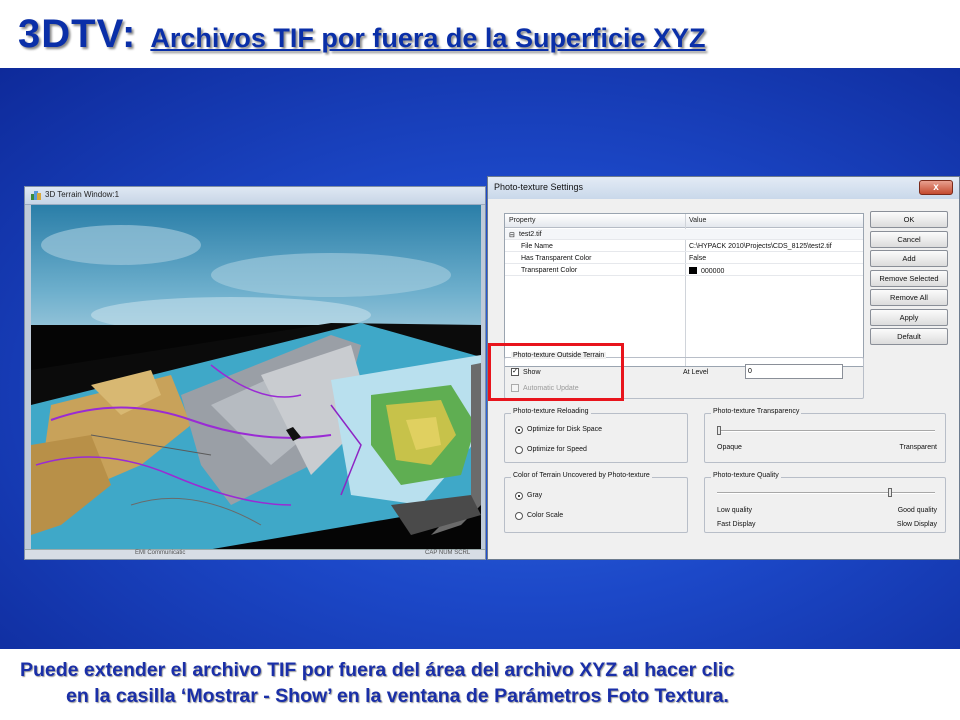 The width and height of the screenshot is (960, 720). I want to click on highlight-box, so click(556, 372).